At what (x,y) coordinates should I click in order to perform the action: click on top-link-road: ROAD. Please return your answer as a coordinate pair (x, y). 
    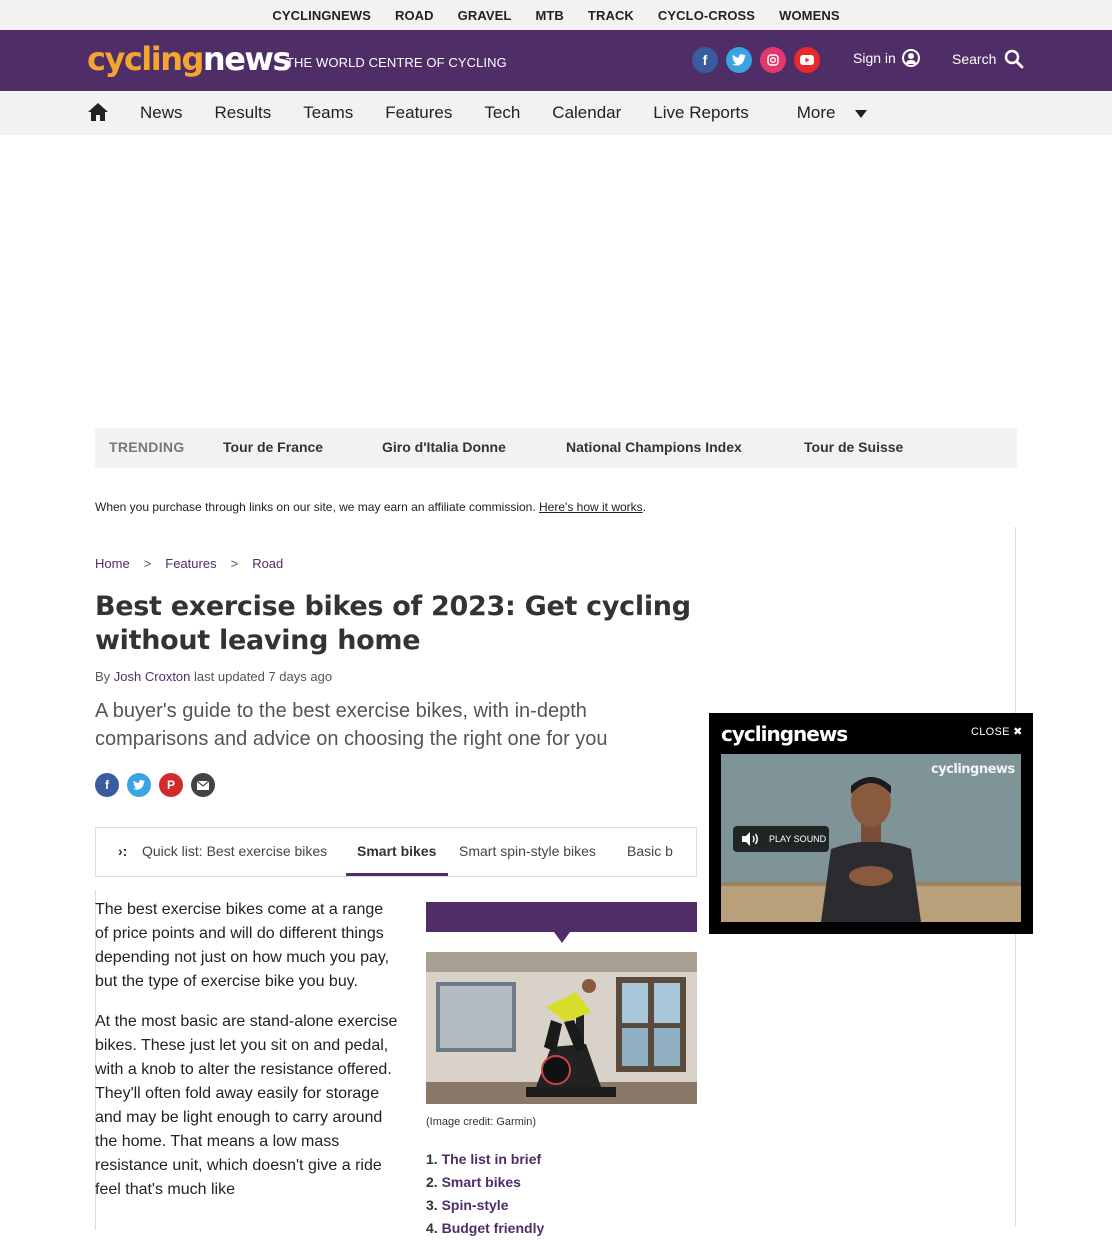
    Looking at the image, I should click on (414, 15).